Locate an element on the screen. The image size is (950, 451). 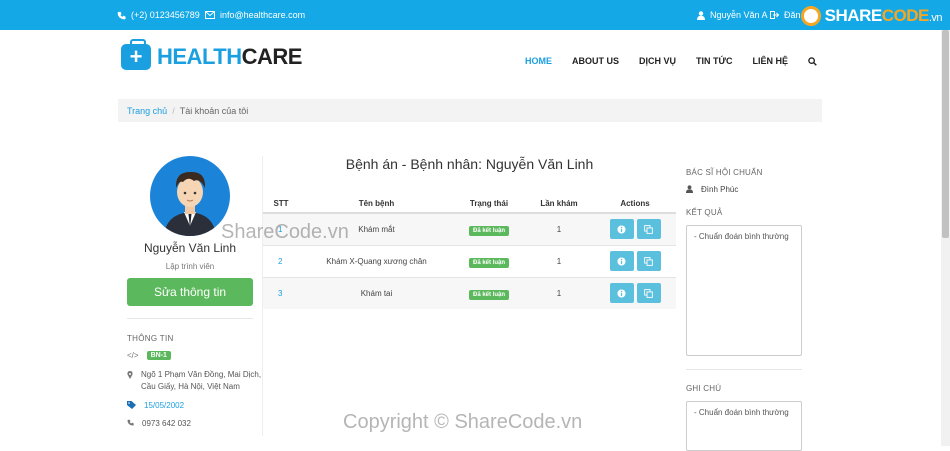
topbar-phone-text: (+2) 0123456789 is located at coordinates (165, 15).